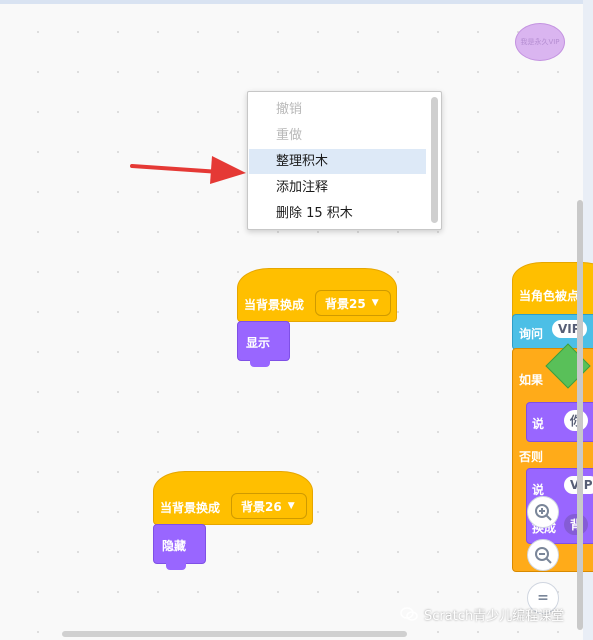 This screenshot has width=593, height=640. What do you see at coordinates (174, 546) in the screenshot?
I see `block-label: 隐藏` at bounding box center [174, 546].